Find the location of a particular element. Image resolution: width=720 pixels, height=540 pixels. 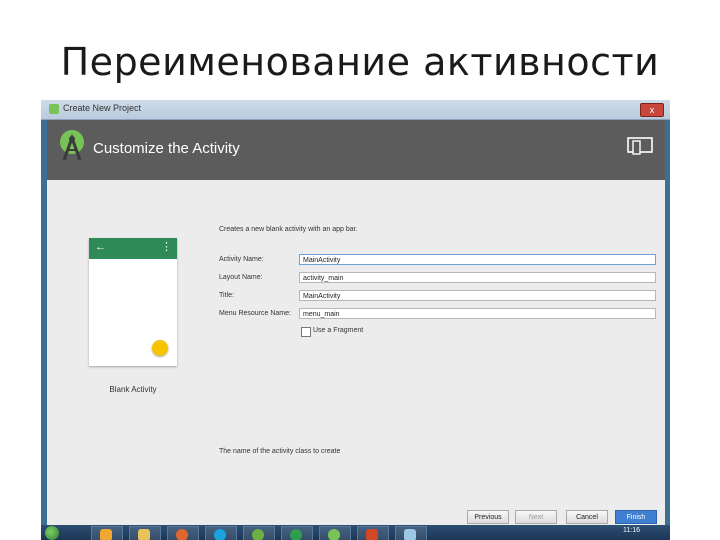

field-hint: The name of the activity class to create is located at coordinates (280, 451).